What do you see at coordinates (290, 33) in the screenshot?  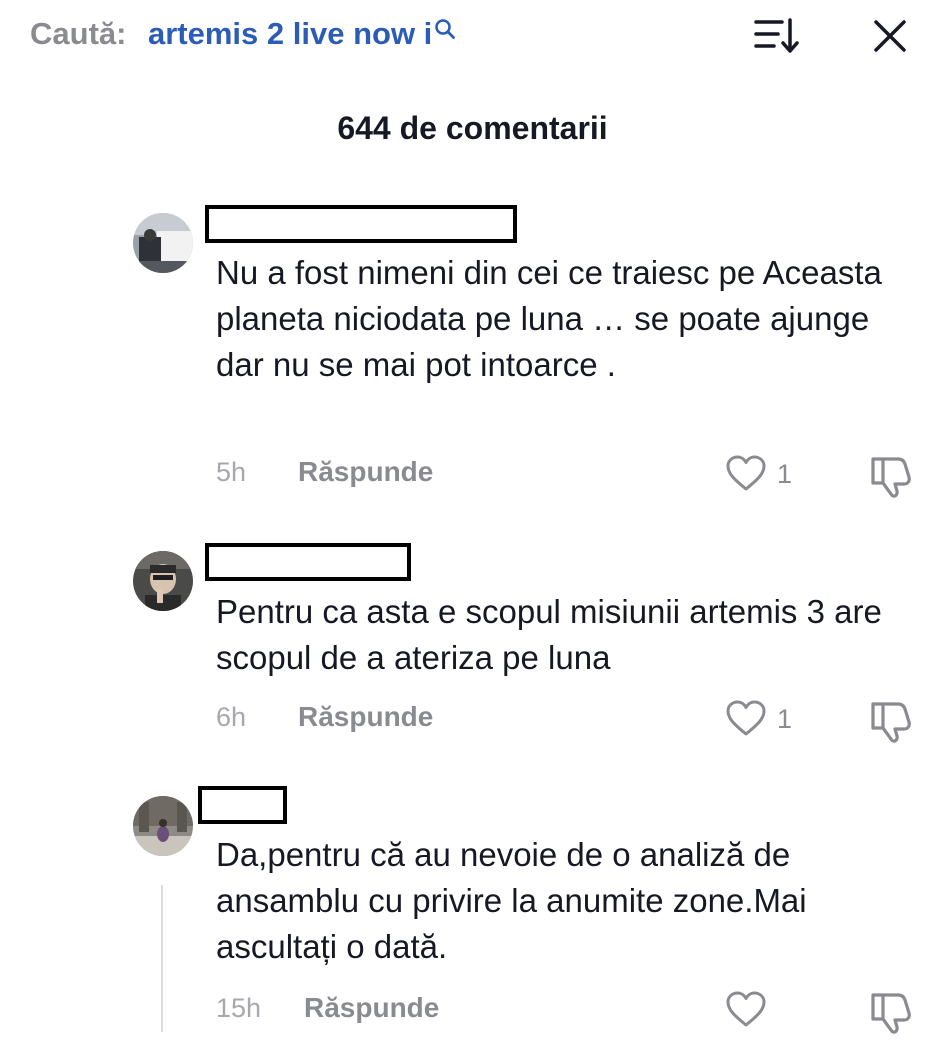 I see `search-query-text: artemis 2 live now i` at bounding box center [290, 33].